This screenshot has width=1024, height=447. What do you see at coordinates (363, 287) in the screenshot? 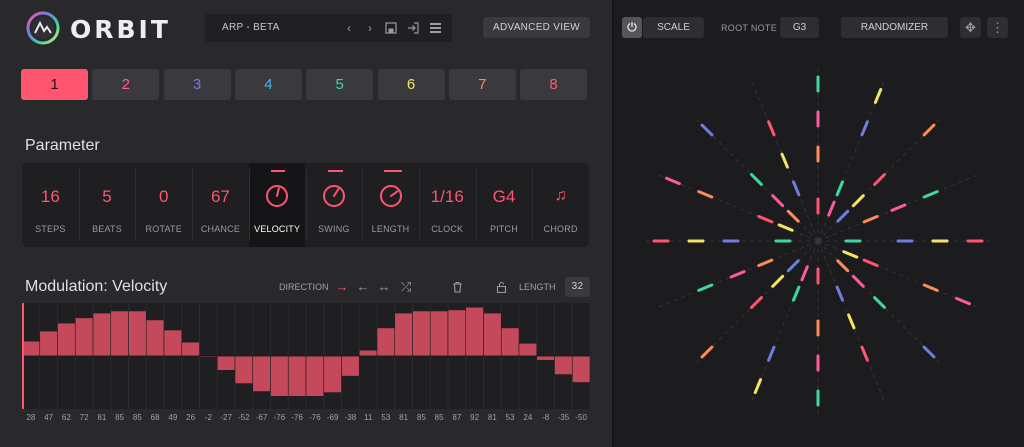
I see `direction-backward-icon: ←` at bounding box center [363, 287].